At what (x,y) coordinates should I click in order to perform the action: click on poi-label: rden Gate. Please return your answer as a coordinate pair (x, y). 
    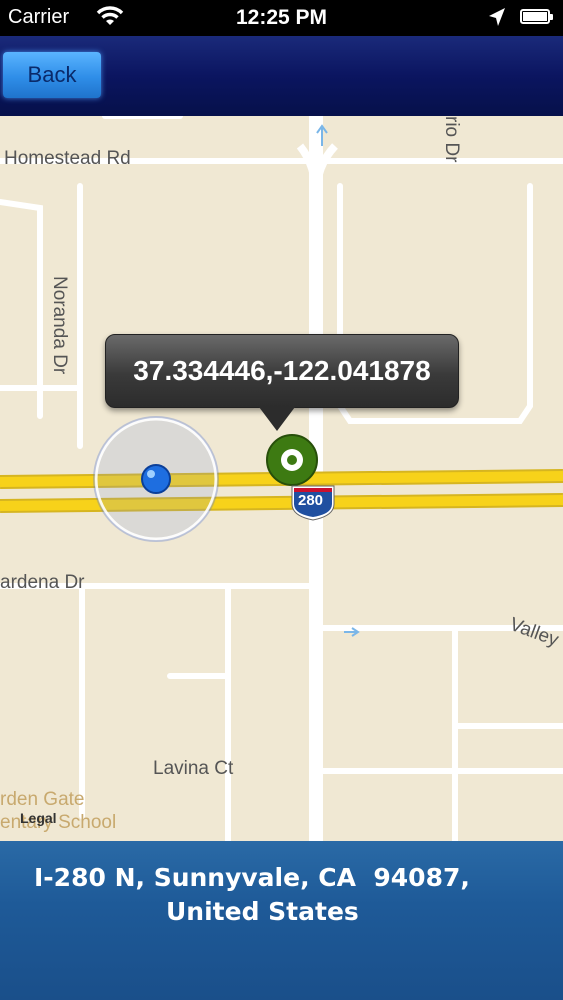
    Looking at the image, I should click on (42, 799).